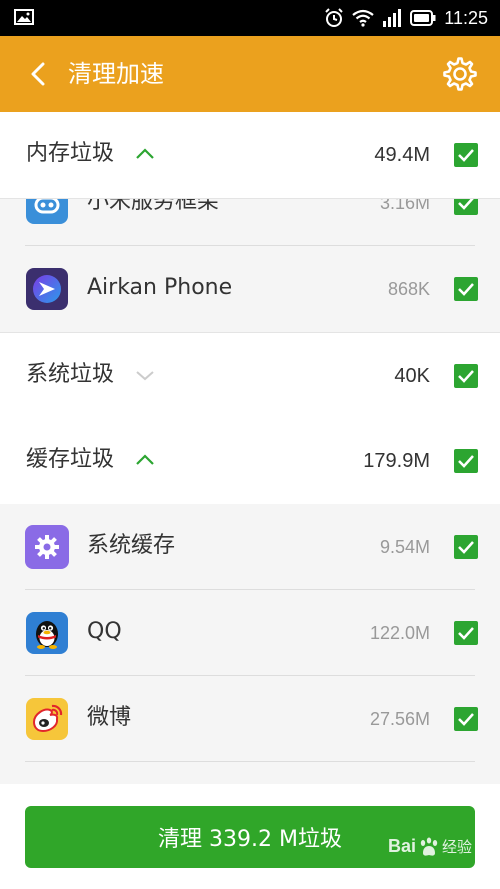 The image size is (500, 889). Describe the element at coordinates (160, 287) in the screenshot. I see `item-name: Airkan Phone` at that location.